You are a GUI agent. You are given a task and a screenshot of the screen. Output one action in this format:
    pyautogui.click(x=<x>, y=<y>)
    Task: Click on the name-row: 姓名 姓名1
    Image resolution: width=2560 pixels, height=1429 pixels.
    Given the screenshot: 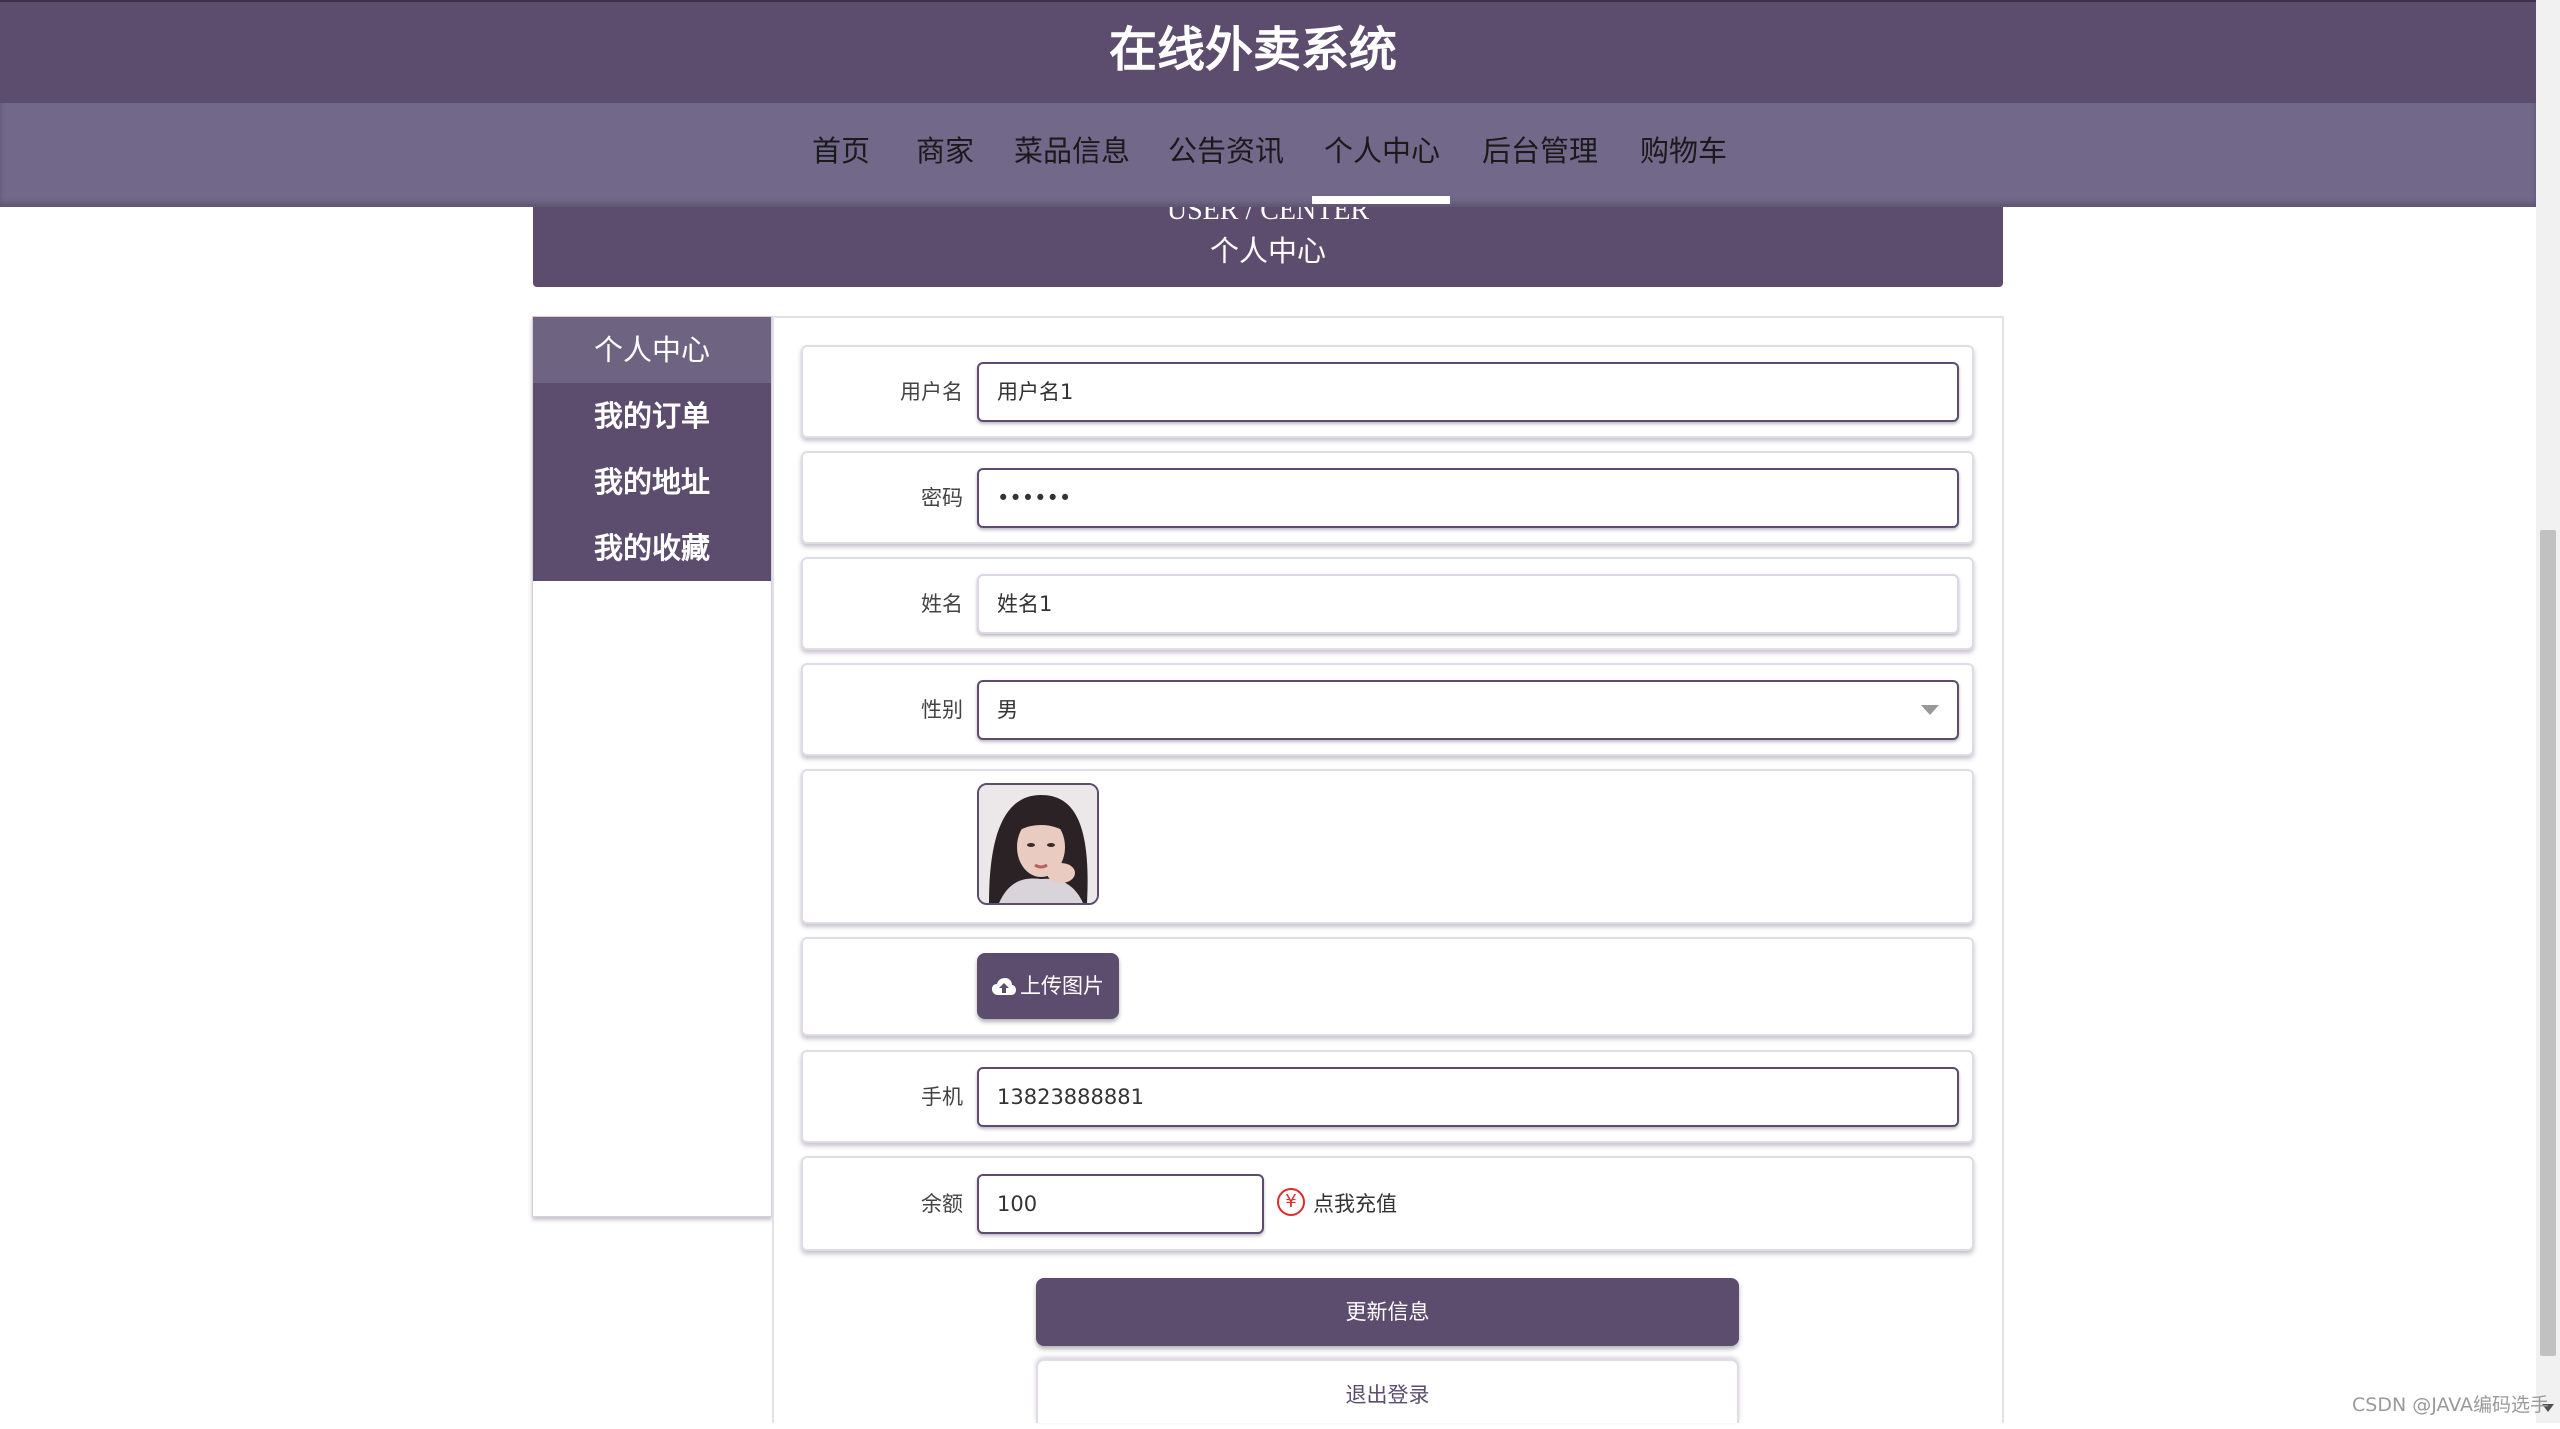 What is the action you would take?
    pyautogui.click(x=1387, y=603)
    